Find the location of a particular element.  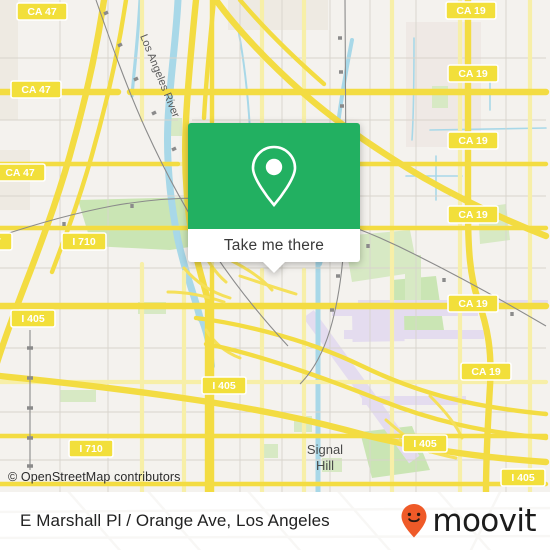

popup-tail is located at coordinates (274, 267).